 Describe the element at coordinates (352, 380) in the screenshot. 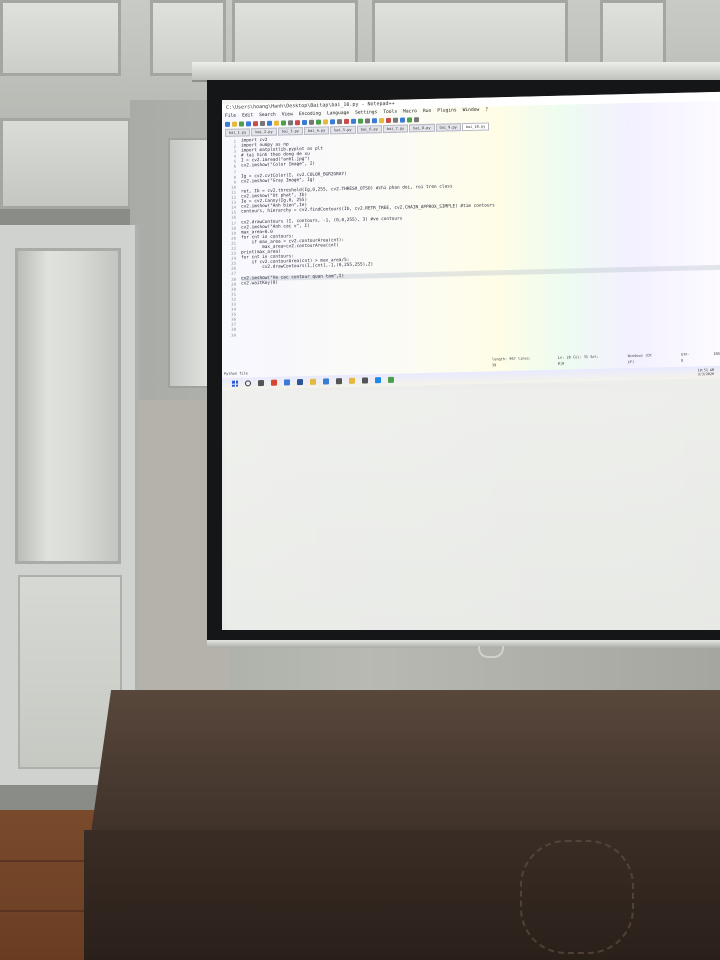

I see `explorer-icon` at that location.